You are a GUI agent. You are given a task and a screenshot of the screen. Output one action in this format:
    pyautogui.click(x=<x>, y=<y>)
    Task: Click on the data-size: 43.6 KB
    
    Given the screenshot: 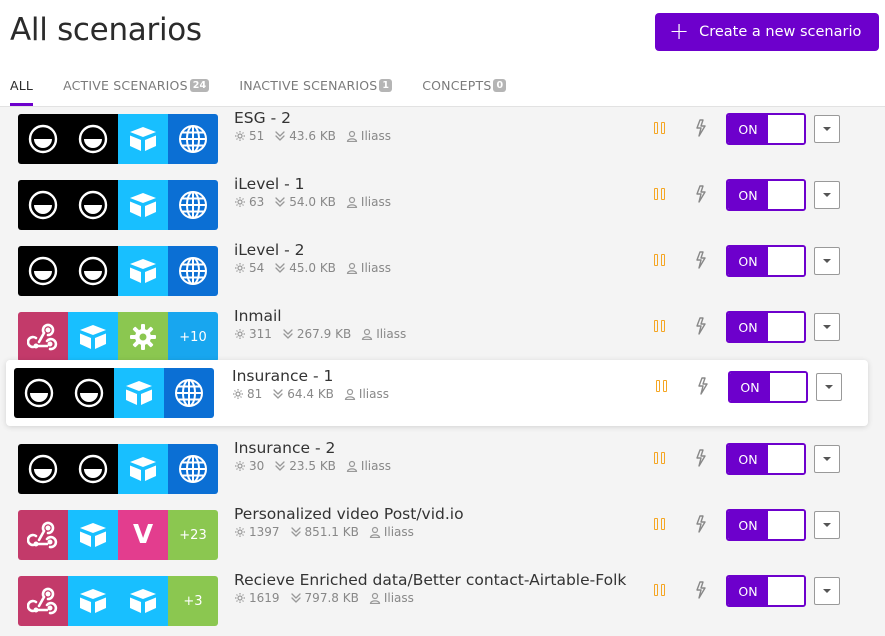 What is the action you would take?
    pyautogui.click(x=305, y=136)
    